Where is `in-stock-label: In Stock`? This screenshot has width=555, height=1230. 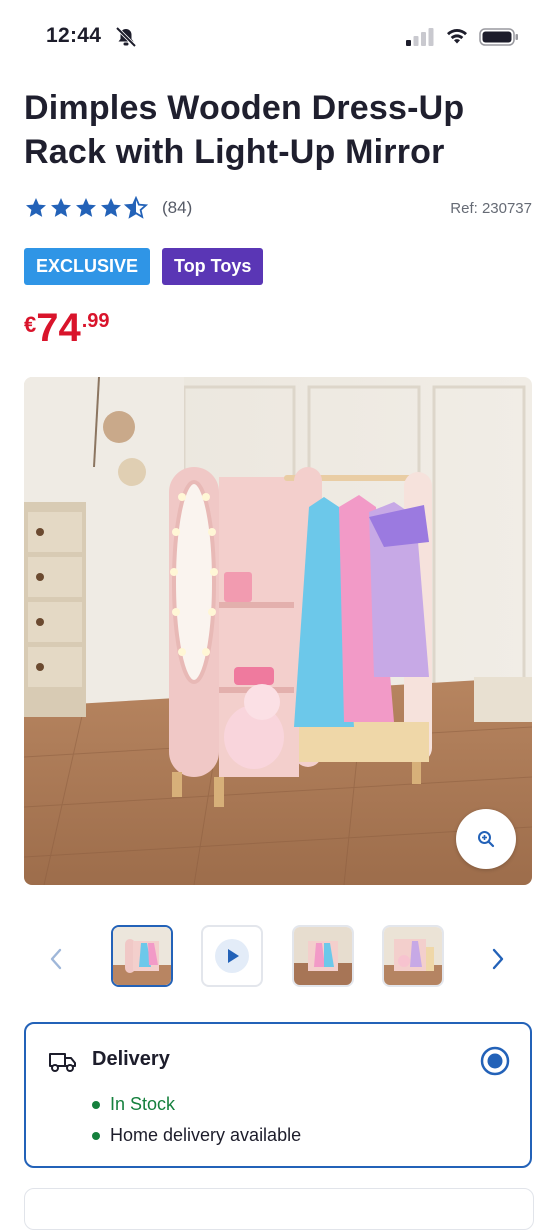 in-stock-label: In Stock is located at coordinates (143, 1104).